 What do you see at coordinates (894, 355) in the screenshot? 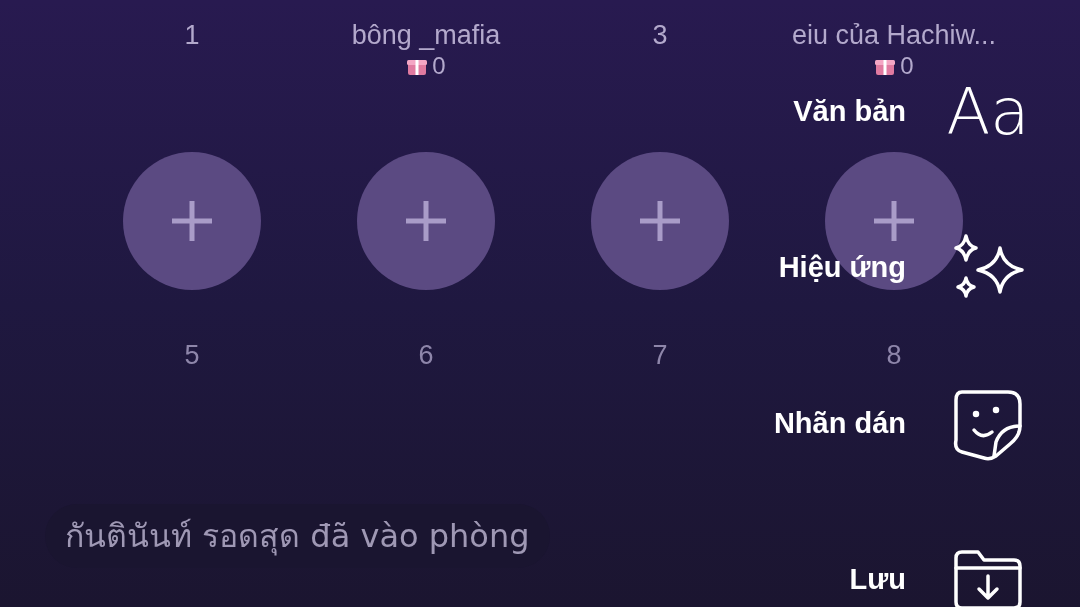
I see `seat-label: 8` at bounding box center [894, 355].